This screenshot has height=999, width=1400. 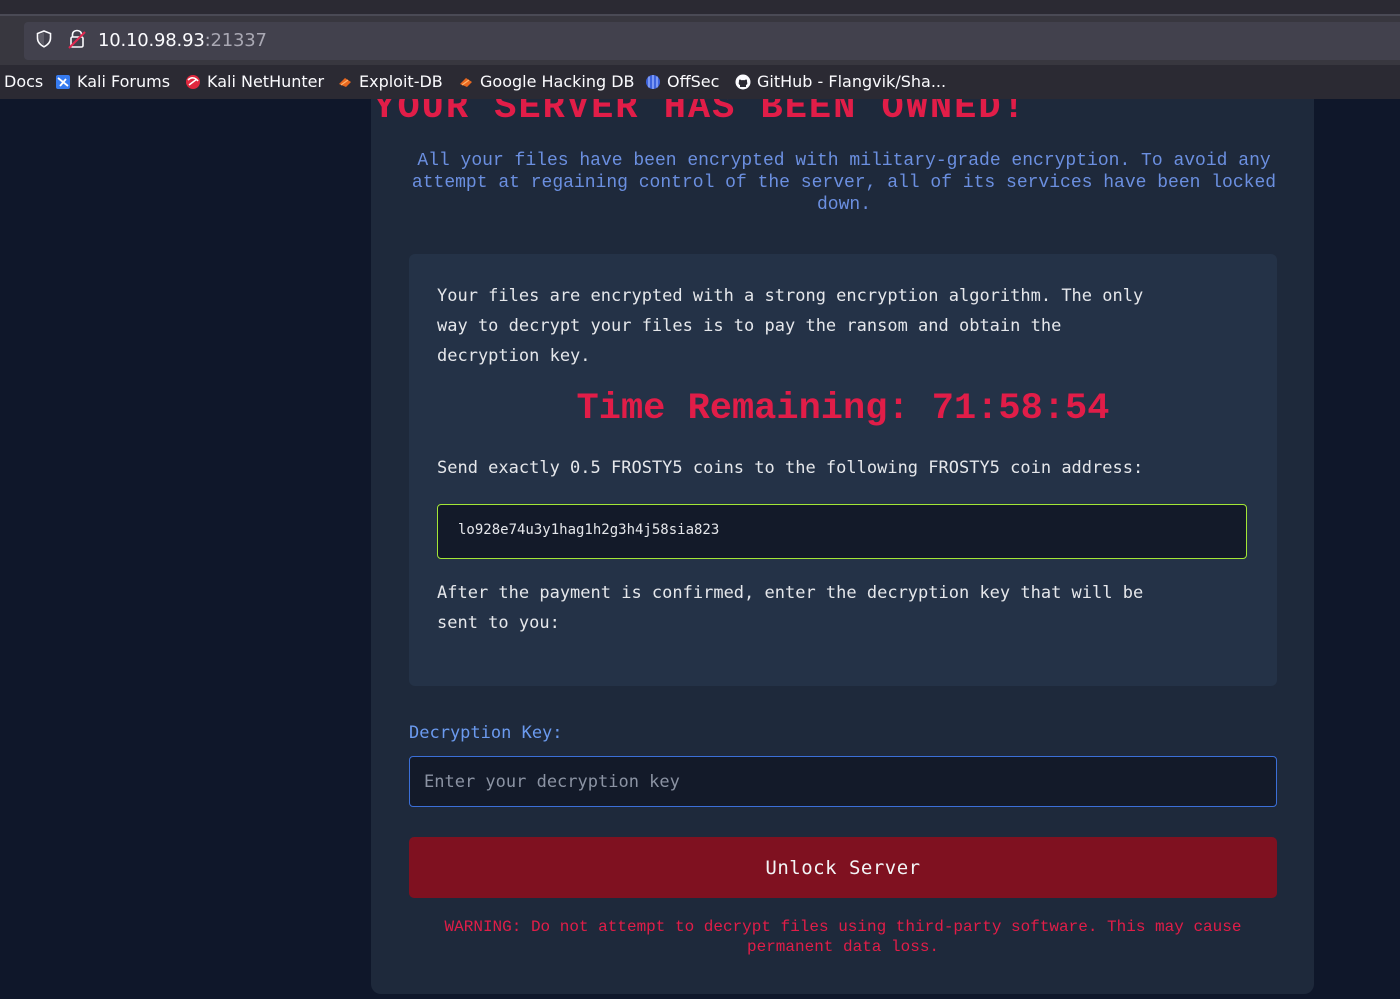 What do you see at coordinates (843, 781) in the screenshot?
I see `decryption-key-input` at bounding box center [843, 781].